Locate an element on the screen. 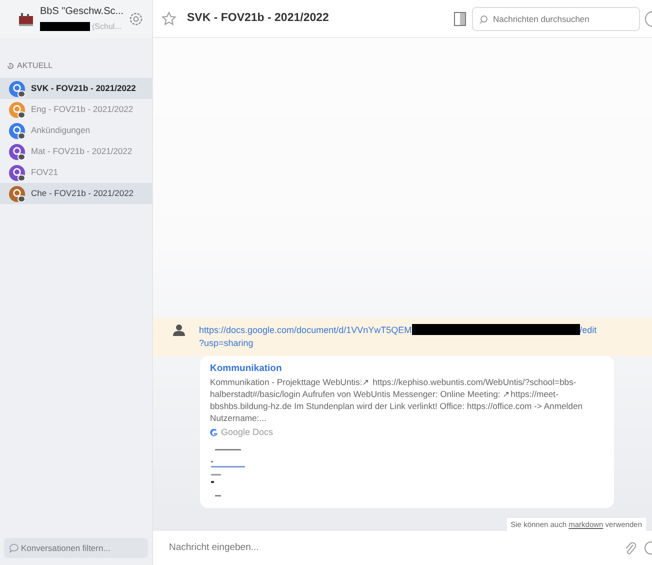 Image resolution: width=652 pixels, height=565 pixels. conversation-title: SVK - FOV21b - 2021/2022 is located at coordinates (258, 18).